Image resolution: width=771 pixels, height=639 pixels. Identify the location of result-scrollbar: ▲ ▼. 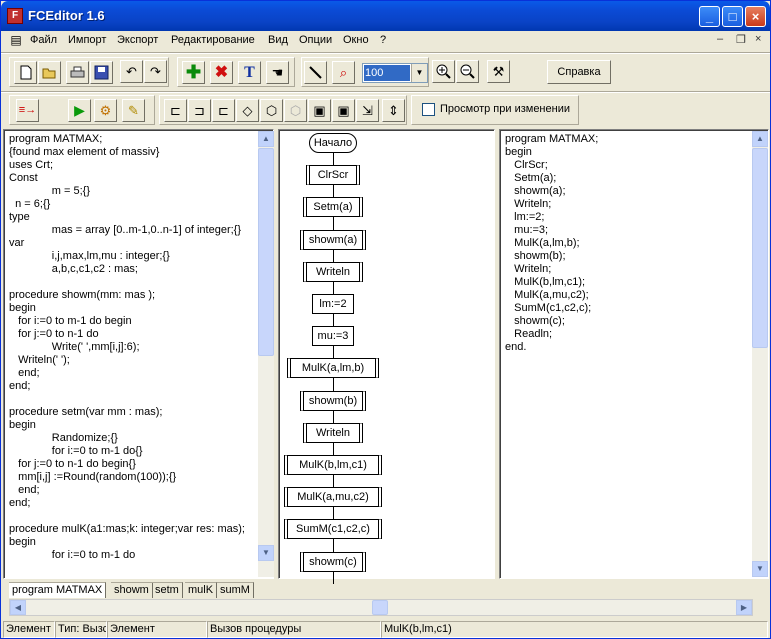
(760, 354).